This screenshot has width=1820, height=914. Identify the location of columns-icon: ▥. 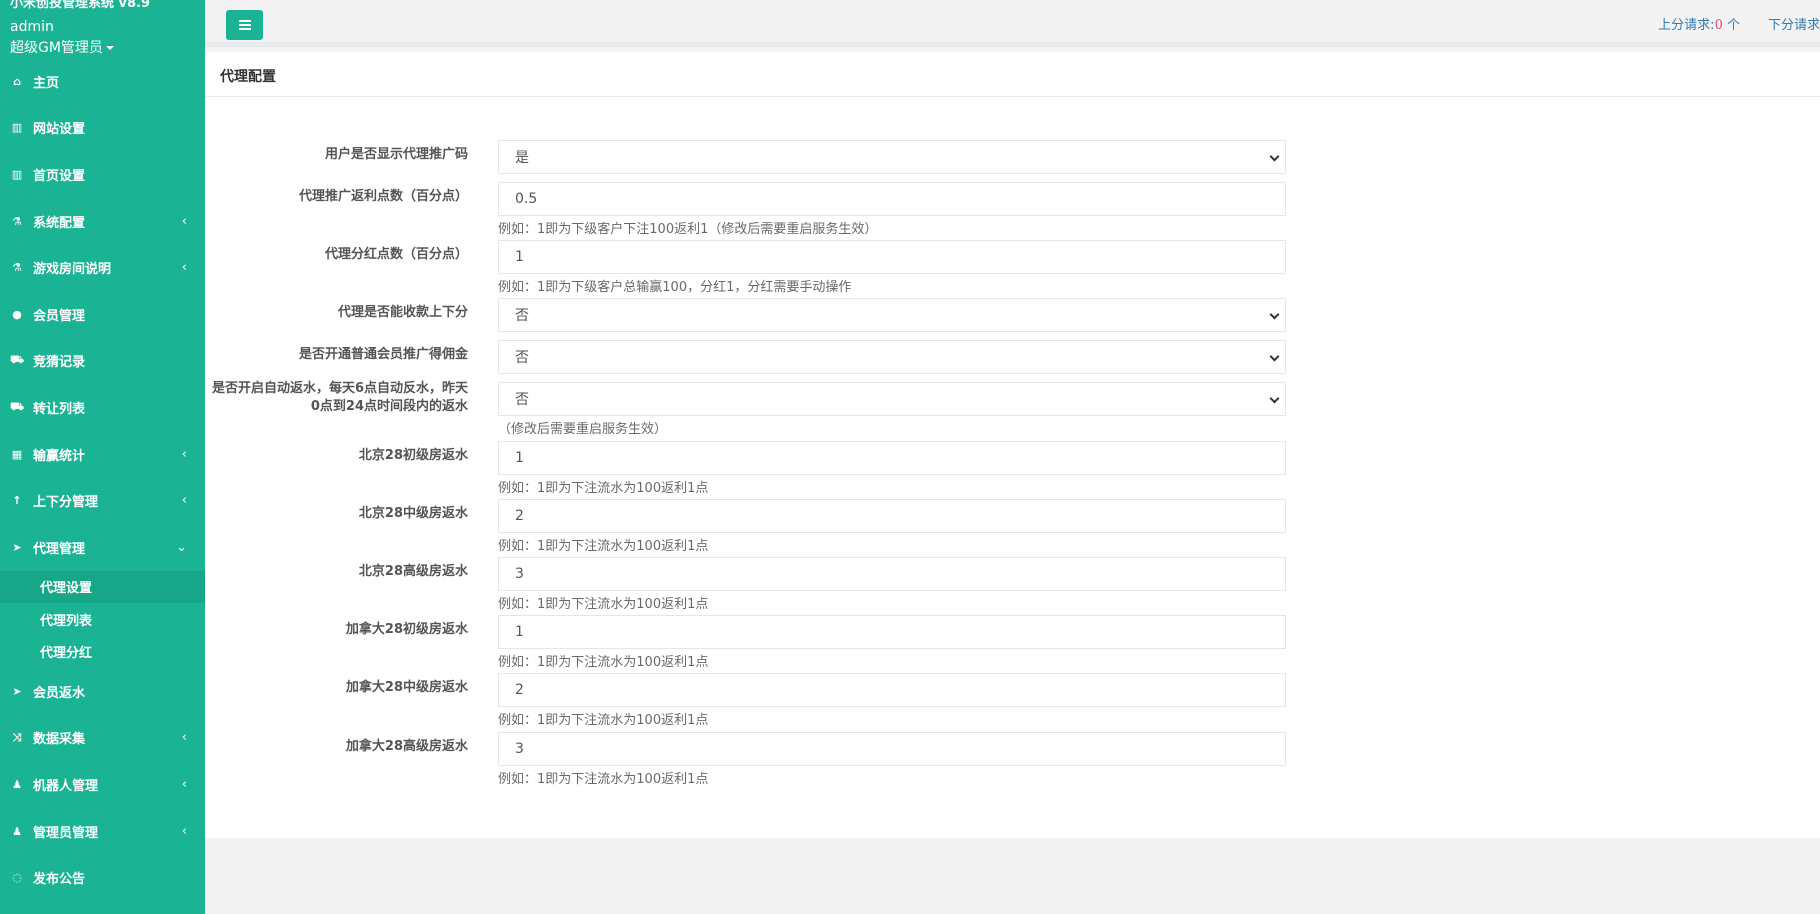
(17, 128).